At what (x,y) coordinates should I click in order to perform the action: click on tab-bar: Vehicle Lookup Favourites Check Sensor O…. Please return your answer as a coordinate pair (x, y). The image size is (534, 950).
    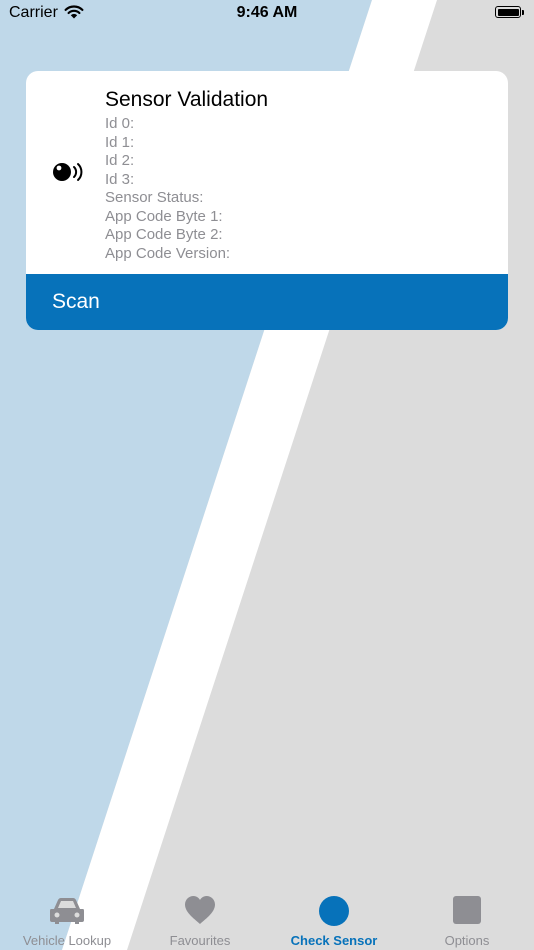
    Looking at the image, I should click on (267, 921).